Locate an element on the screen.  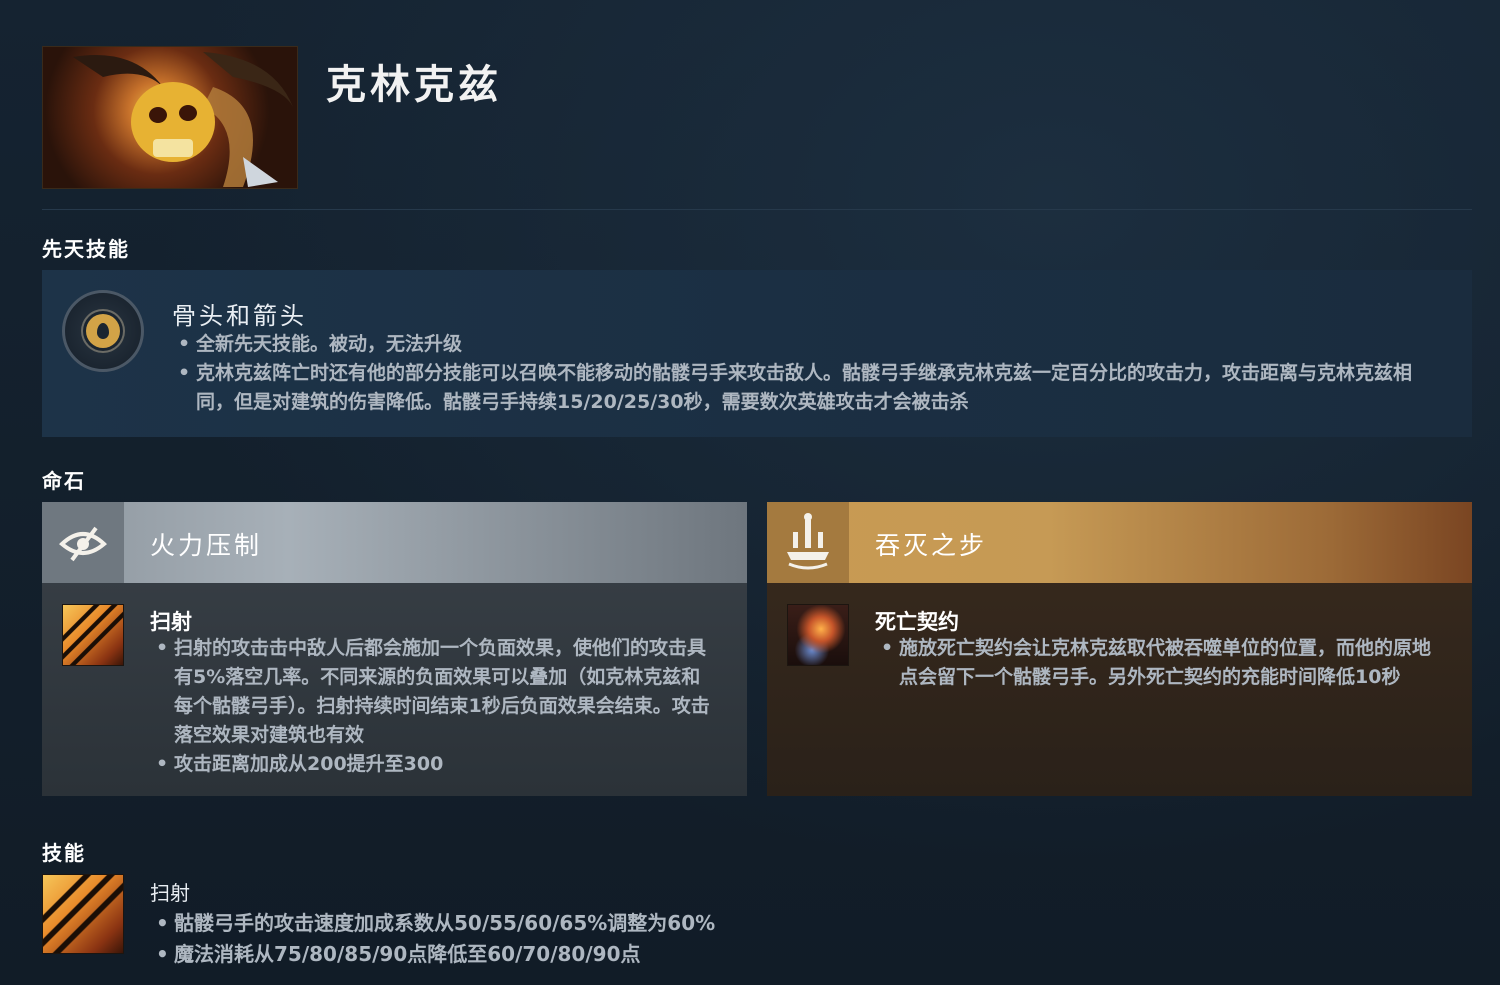
innate-ability-name: 骨头和箭头 is located at coordinates (239, 316).